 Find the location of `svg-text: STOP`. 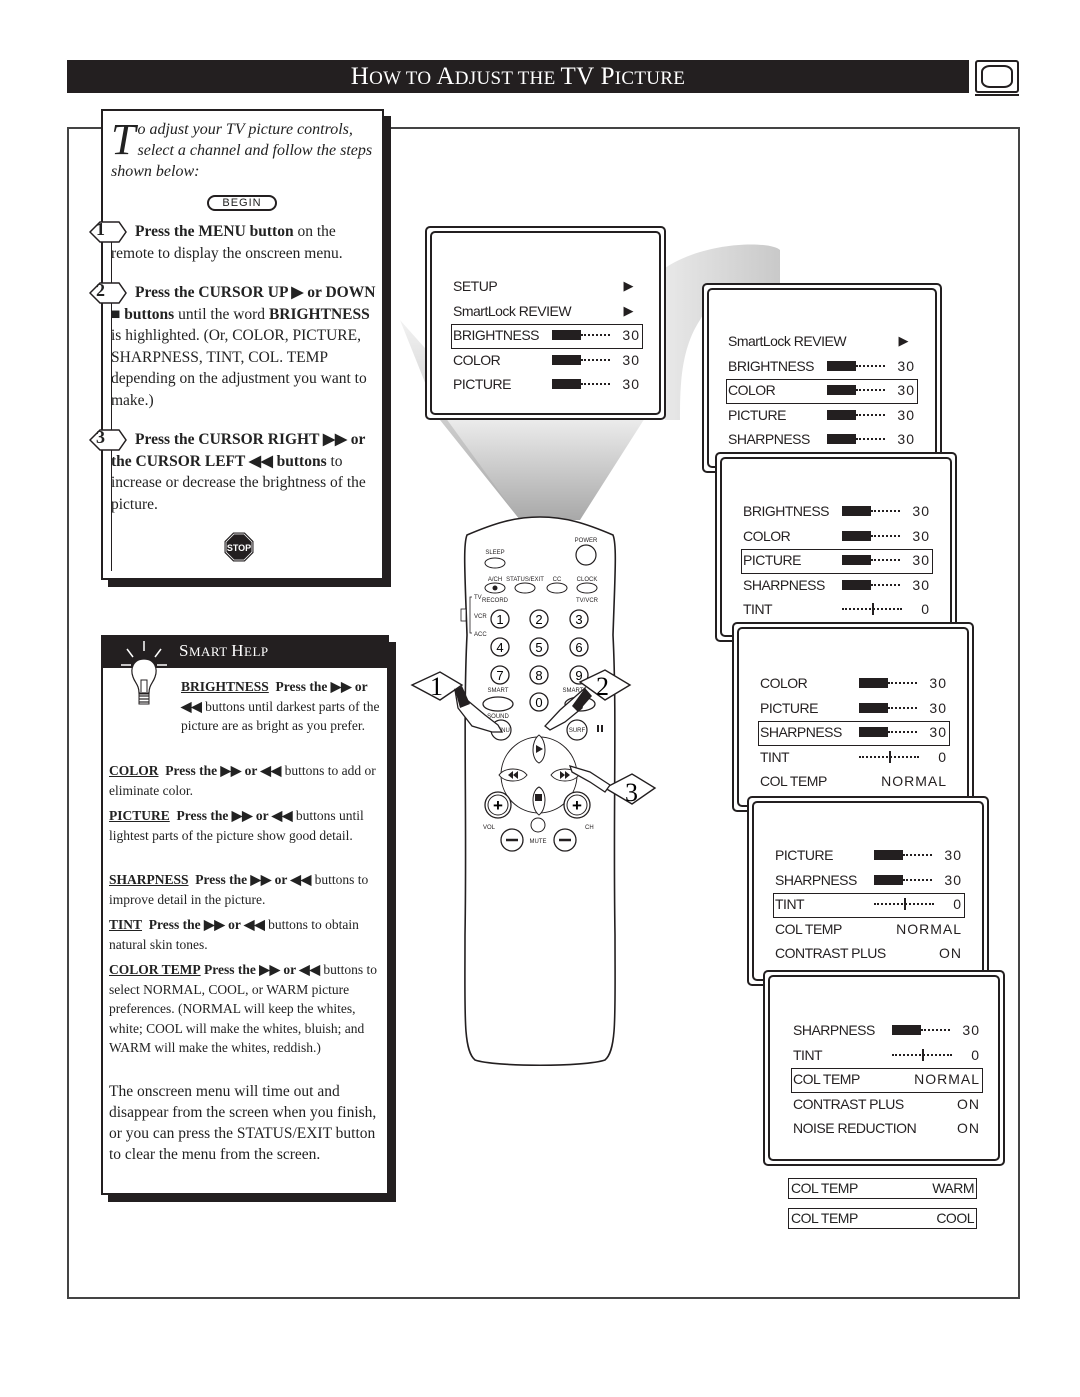

svg-text: STOP is located at coordinates (239, 548).